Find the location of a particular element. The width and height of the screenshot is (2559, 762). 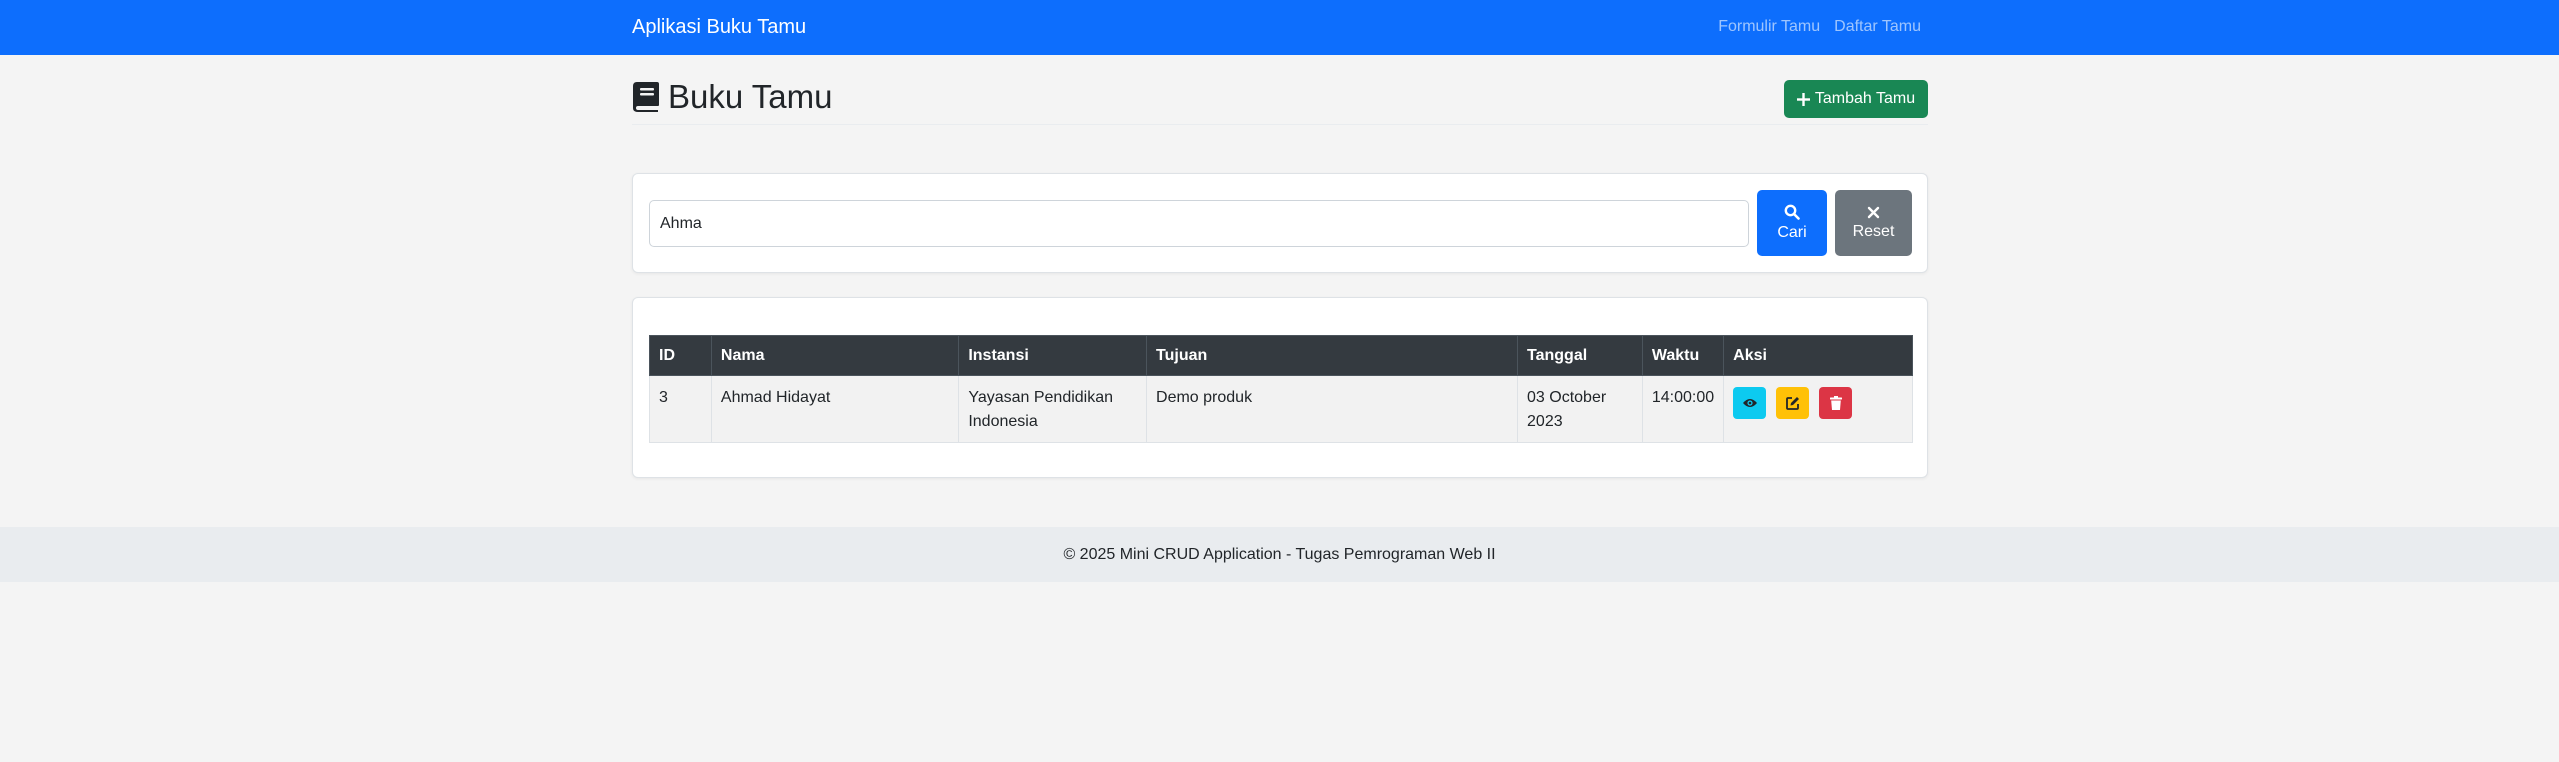

cell-aksi is located at coordinates (1818, 409).